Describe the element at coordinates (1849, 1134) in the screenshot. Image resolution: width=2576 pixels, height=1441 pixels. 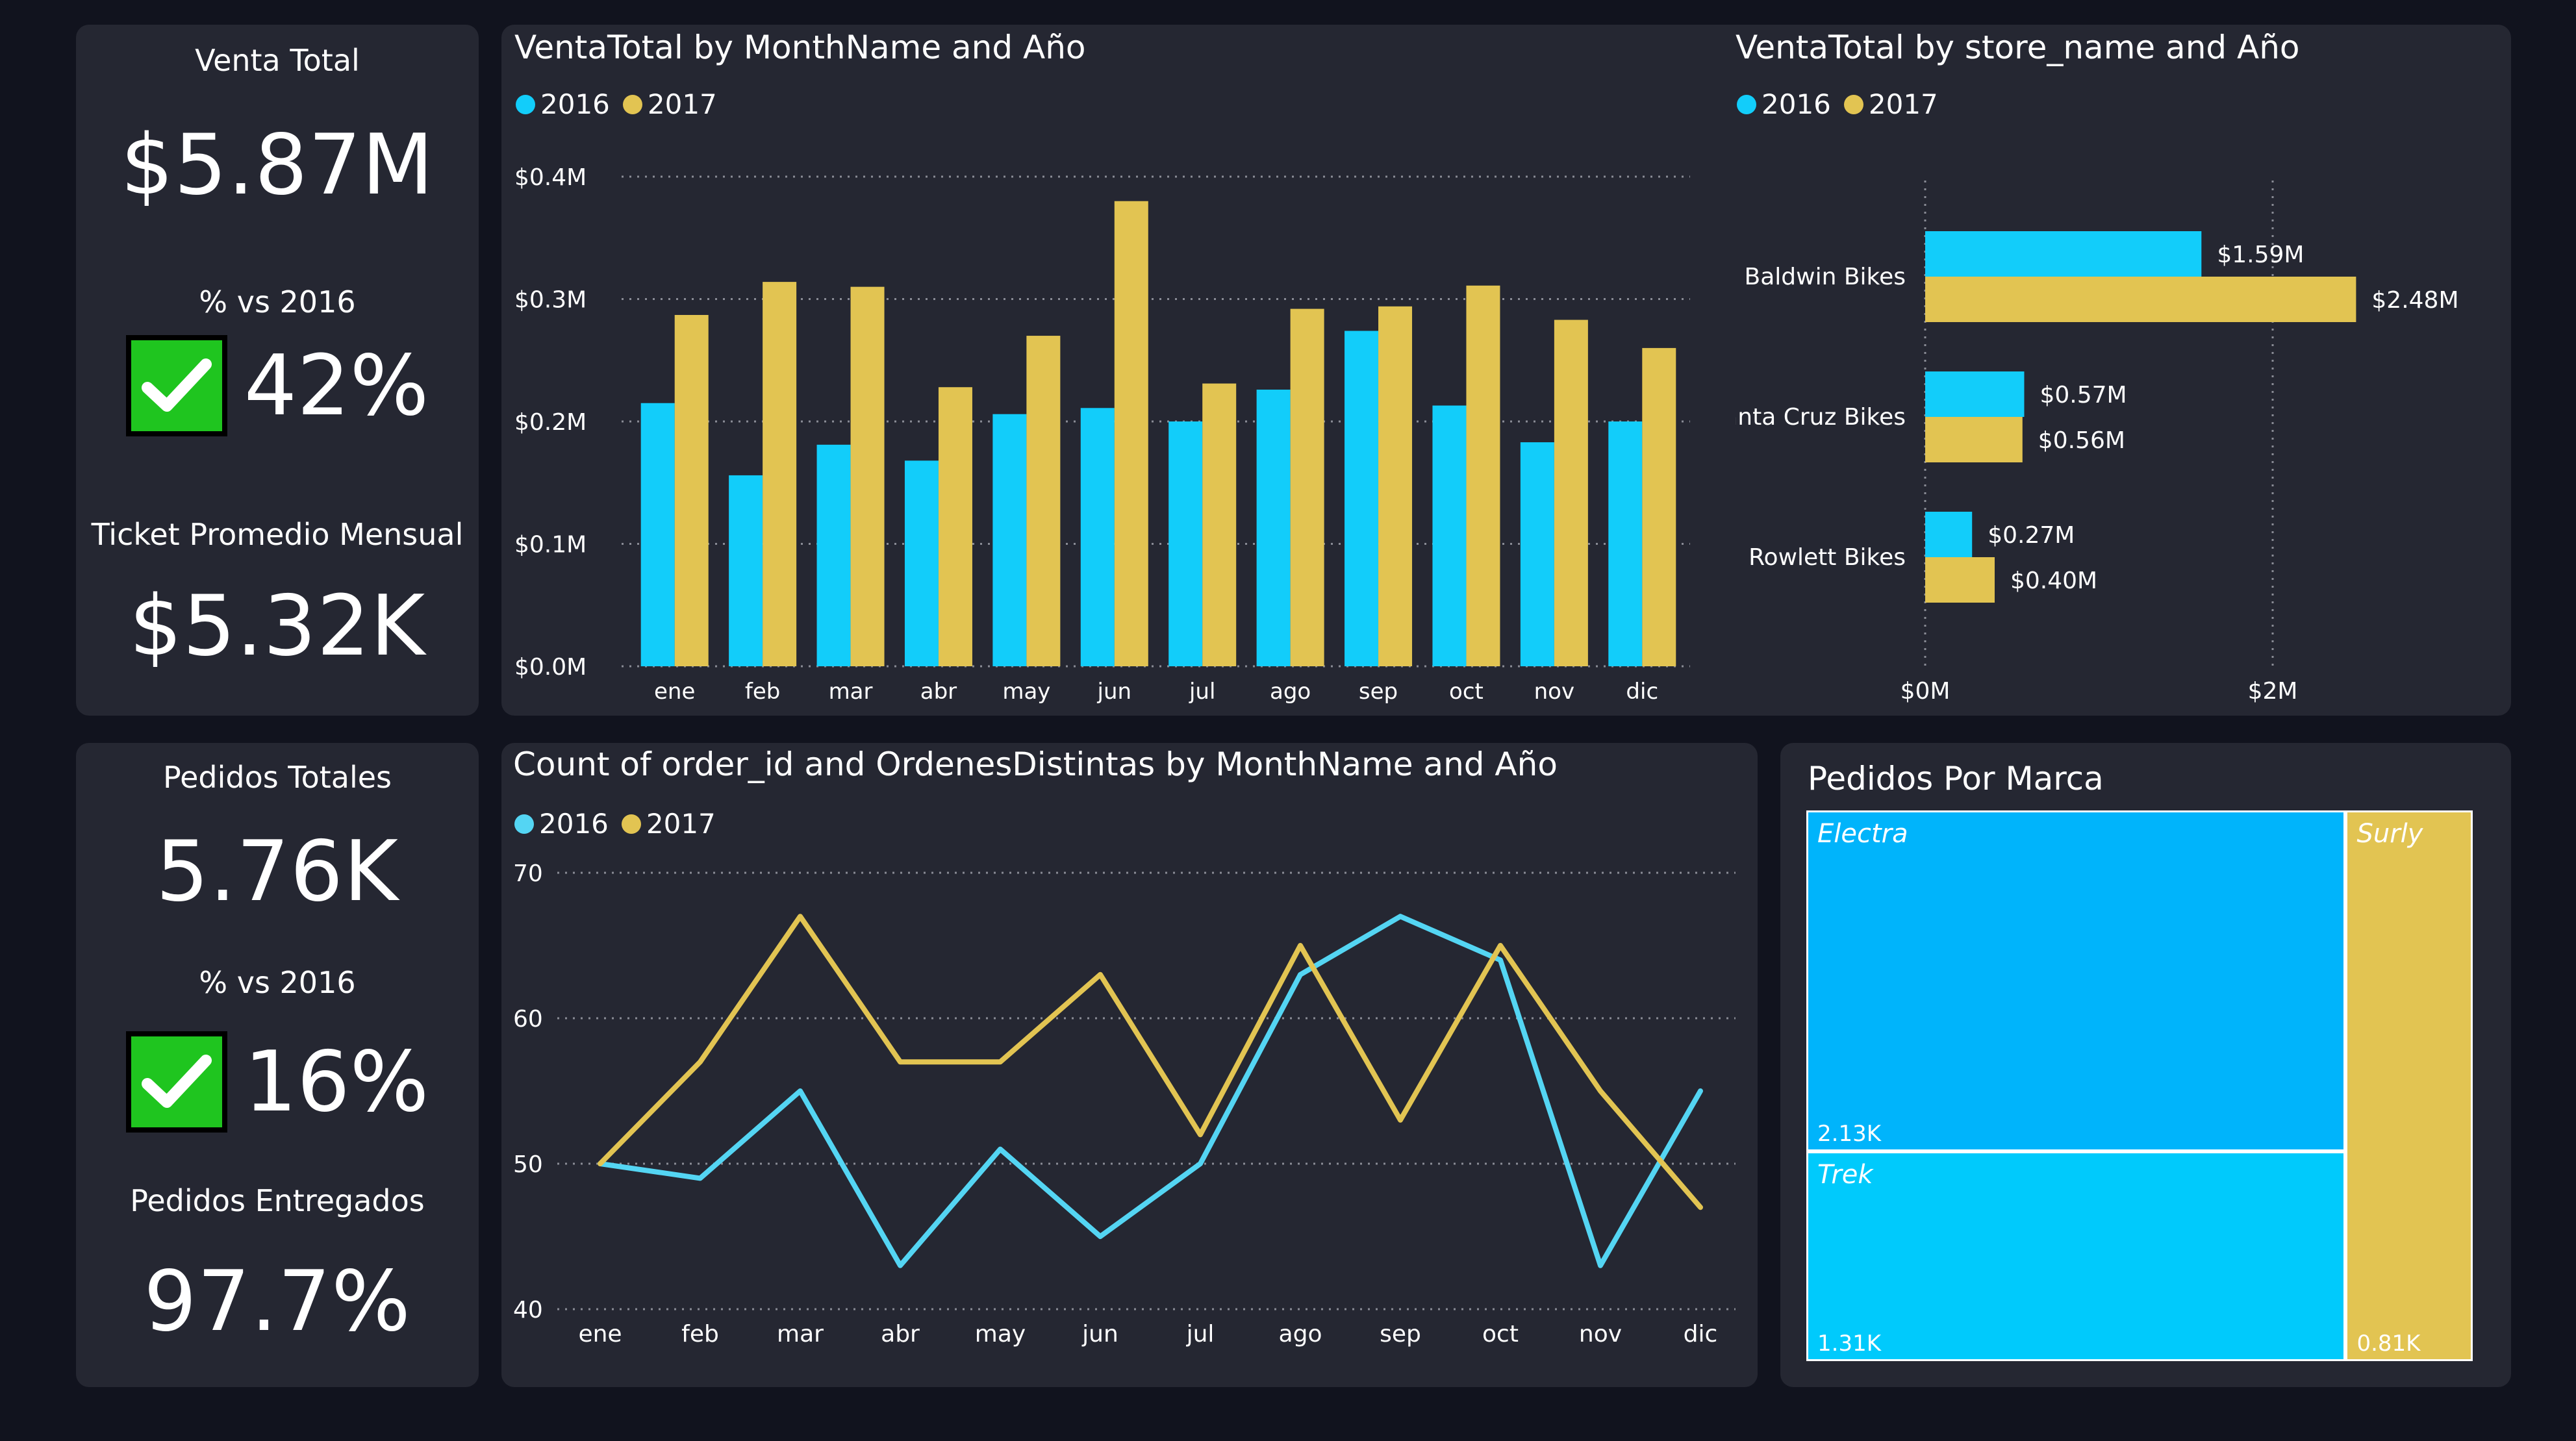
I see `treemap-tile-value: 2.13K` at that location.